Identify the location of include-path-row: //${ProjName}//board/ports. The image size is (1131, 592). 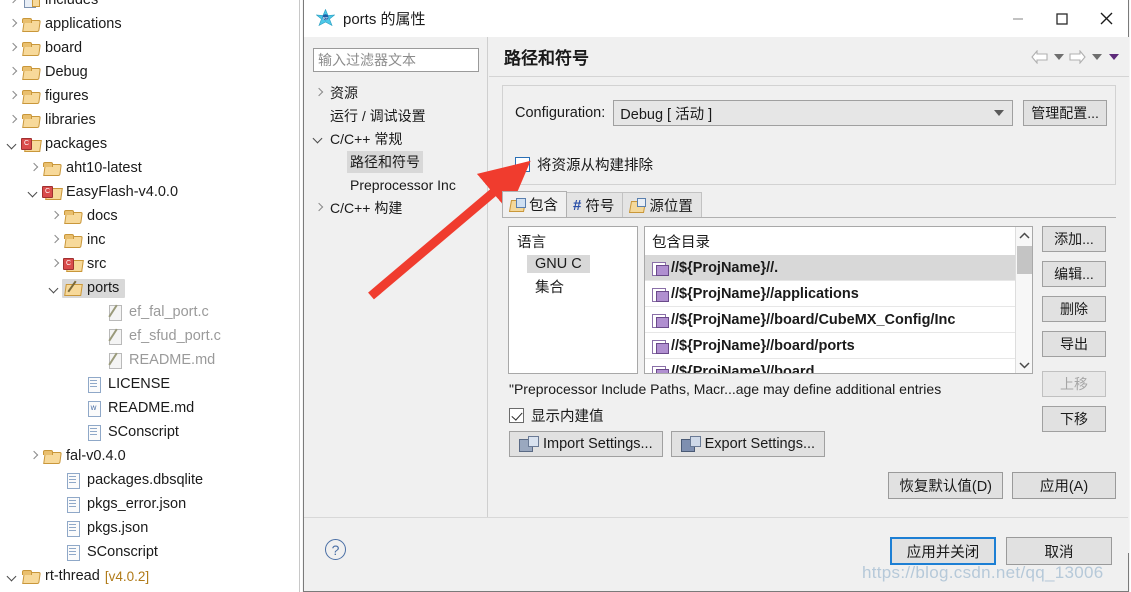
(838, 346).